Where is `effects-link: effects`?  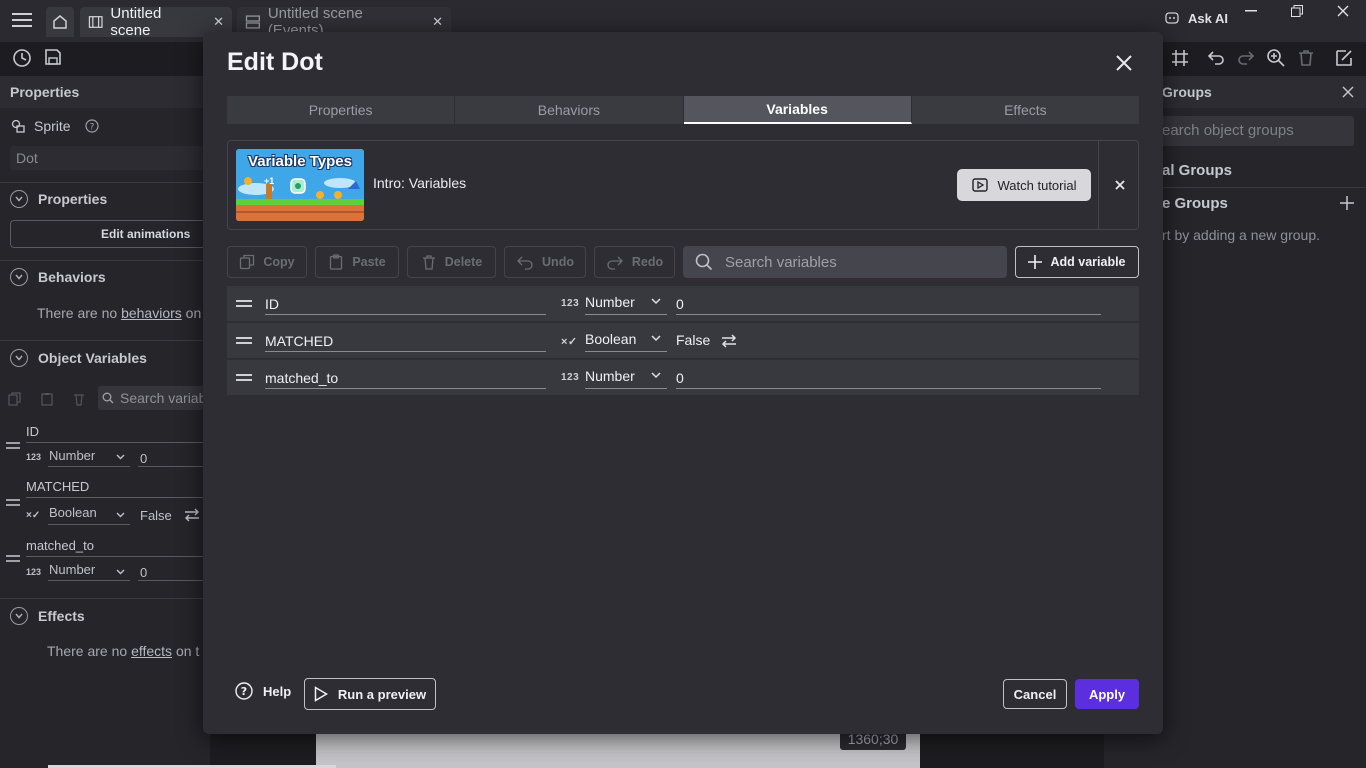
effects-link: effects is located at coordinates (151, 651).